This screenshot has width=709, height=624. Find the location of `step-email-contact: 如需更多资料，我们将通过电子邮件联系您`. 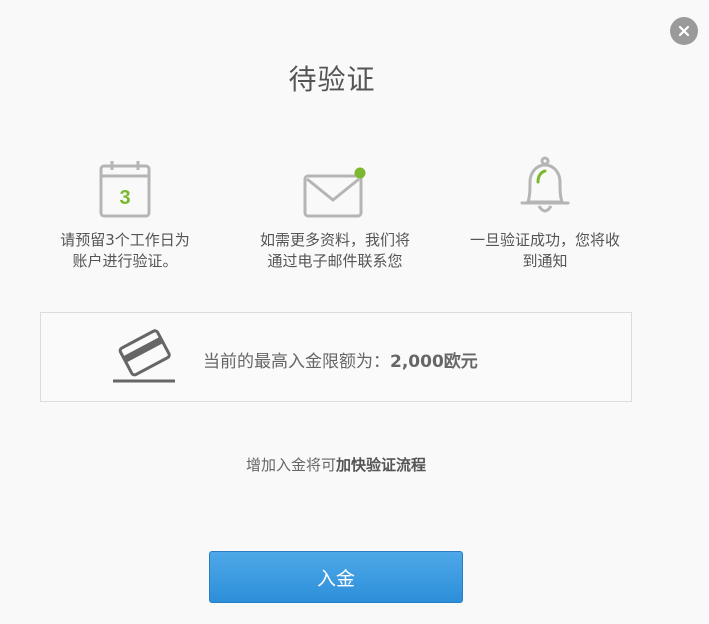

step-email-contact: 如需更多资料，我们将通过电子邮件联系您 is located at coordinates (335, 212).